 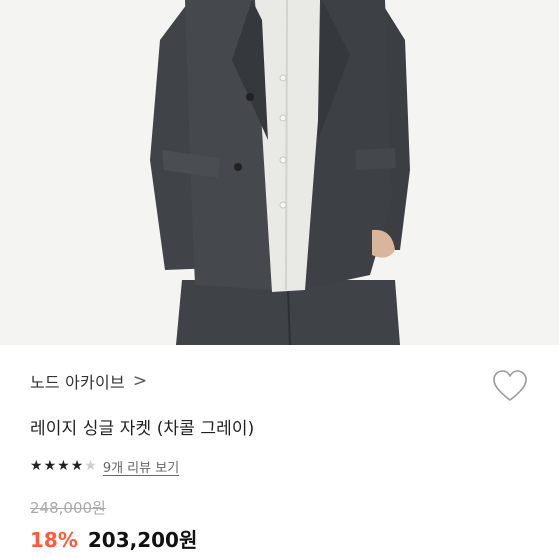 I want to click on price-row: 18% 203,200원, so click(x=113, y=538).